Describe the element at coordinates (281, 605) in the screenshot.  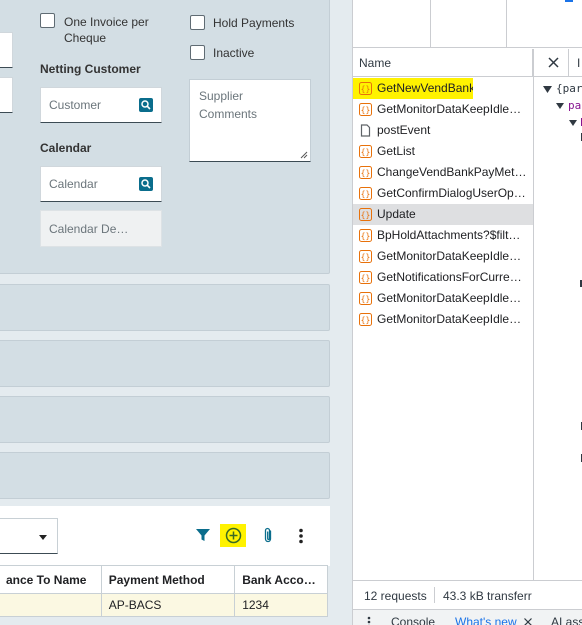
I see `table-cell: 1234` at that location.